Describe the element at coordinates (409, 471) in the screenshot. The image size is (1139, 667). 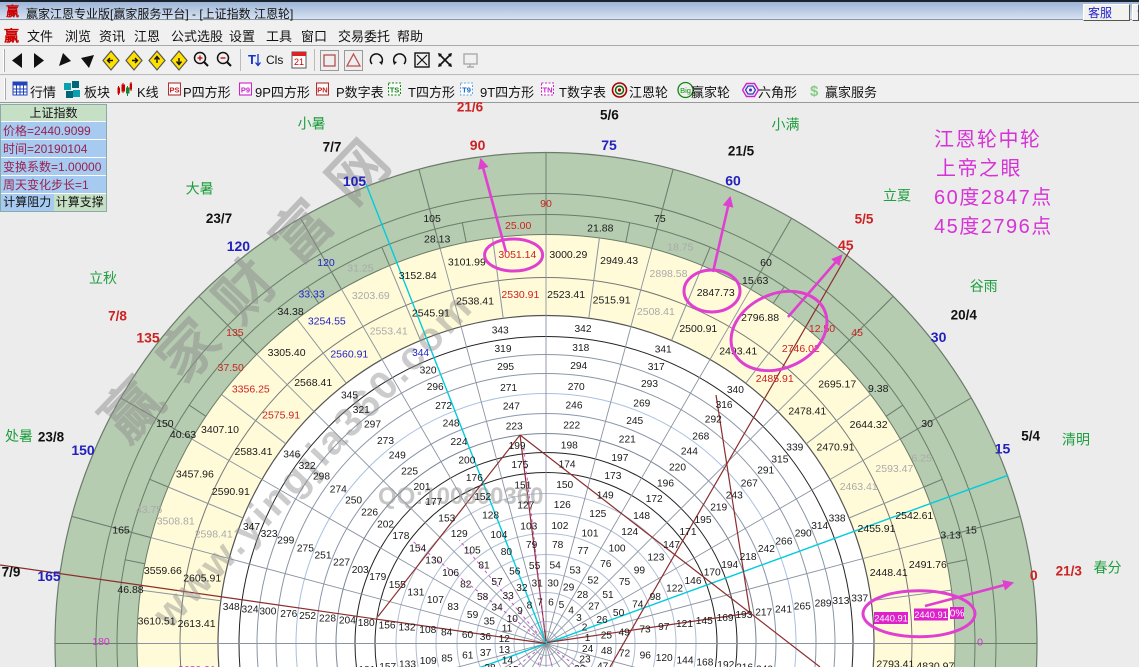
I see `svg-text: 225` at that location.